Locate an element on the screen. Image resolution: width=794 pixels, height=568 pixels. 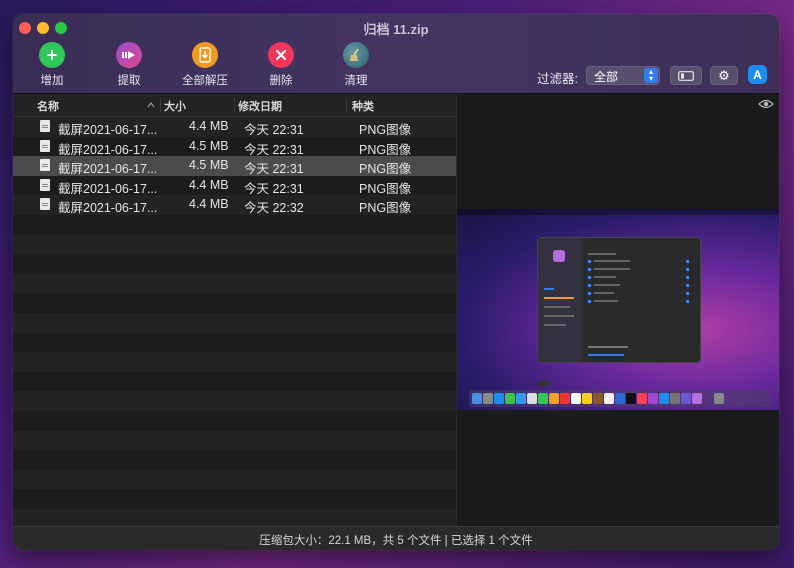
preview-dock is located at coordinates (620, 398).